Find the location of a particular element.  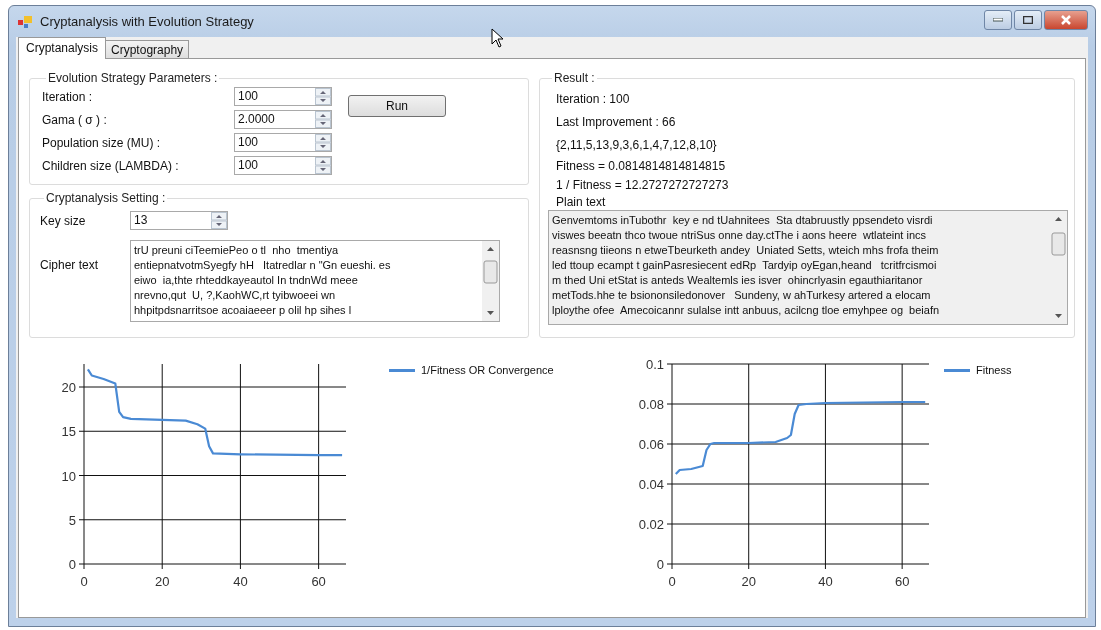

plain-text-field: Genvemtoms inTubothr key e nd tUahnitees Sta dtabruustly ppsendeto visrdi viswes beeatn thco twoue ntriSus onne day.ctThe i aons heere wtlateint incs reasnsng tiieons n etweTbeurketh andey Uniated Setts, wteich mhs frofa theim led ttoup ecampt t gainPasresiecent edRp Tardyip oyEgan,heand tcritfrcismoi m thed Uni etStat is anteds Wealtemls ies isver ohincrlyasin egauthiaritanor metTods.hhe te bsiononsiledonover Sundeny, w ahTurkesy artered a elocam lploythe ofee Amecoicannr sulalse intt anbuus, acilcng tloe emyhpee og beiafn is located at coordinates (808, 267).